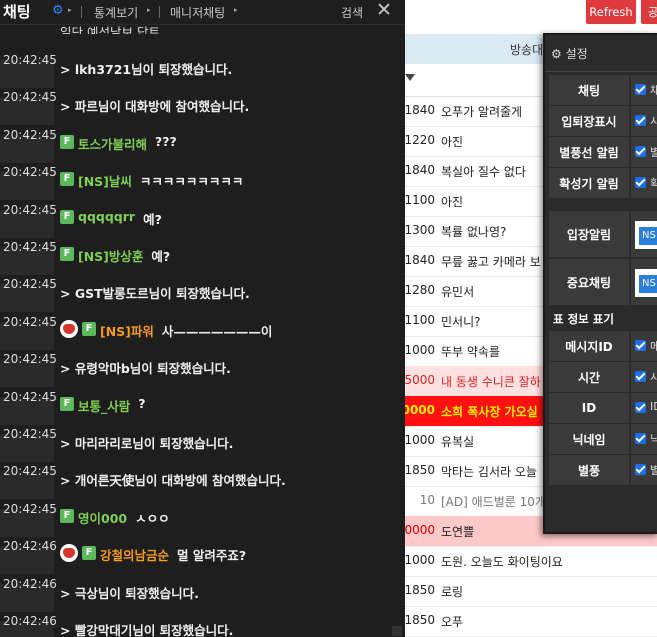 The image size is (657, 637). I want to click on message-text: 예?, so click(152, 219).